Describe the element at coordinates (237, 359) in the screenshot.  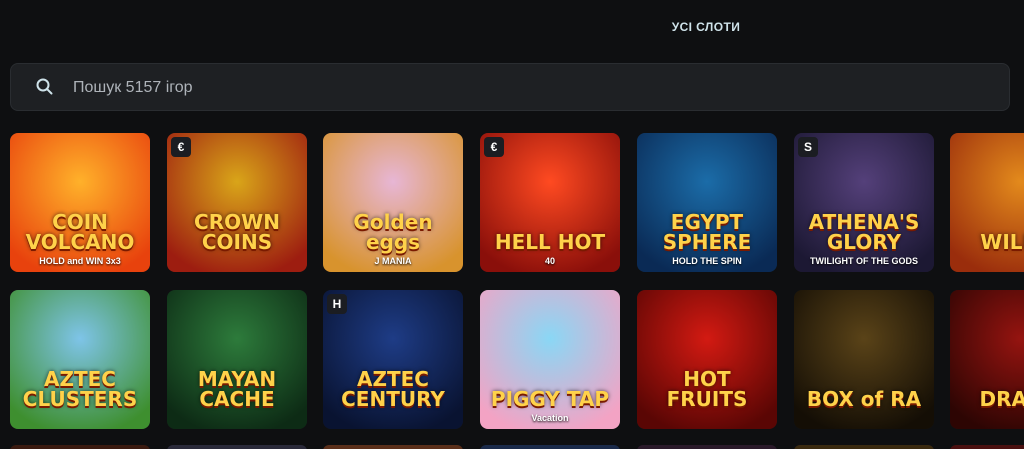
I see `game-tile: MAYAN CACHE` at that location.